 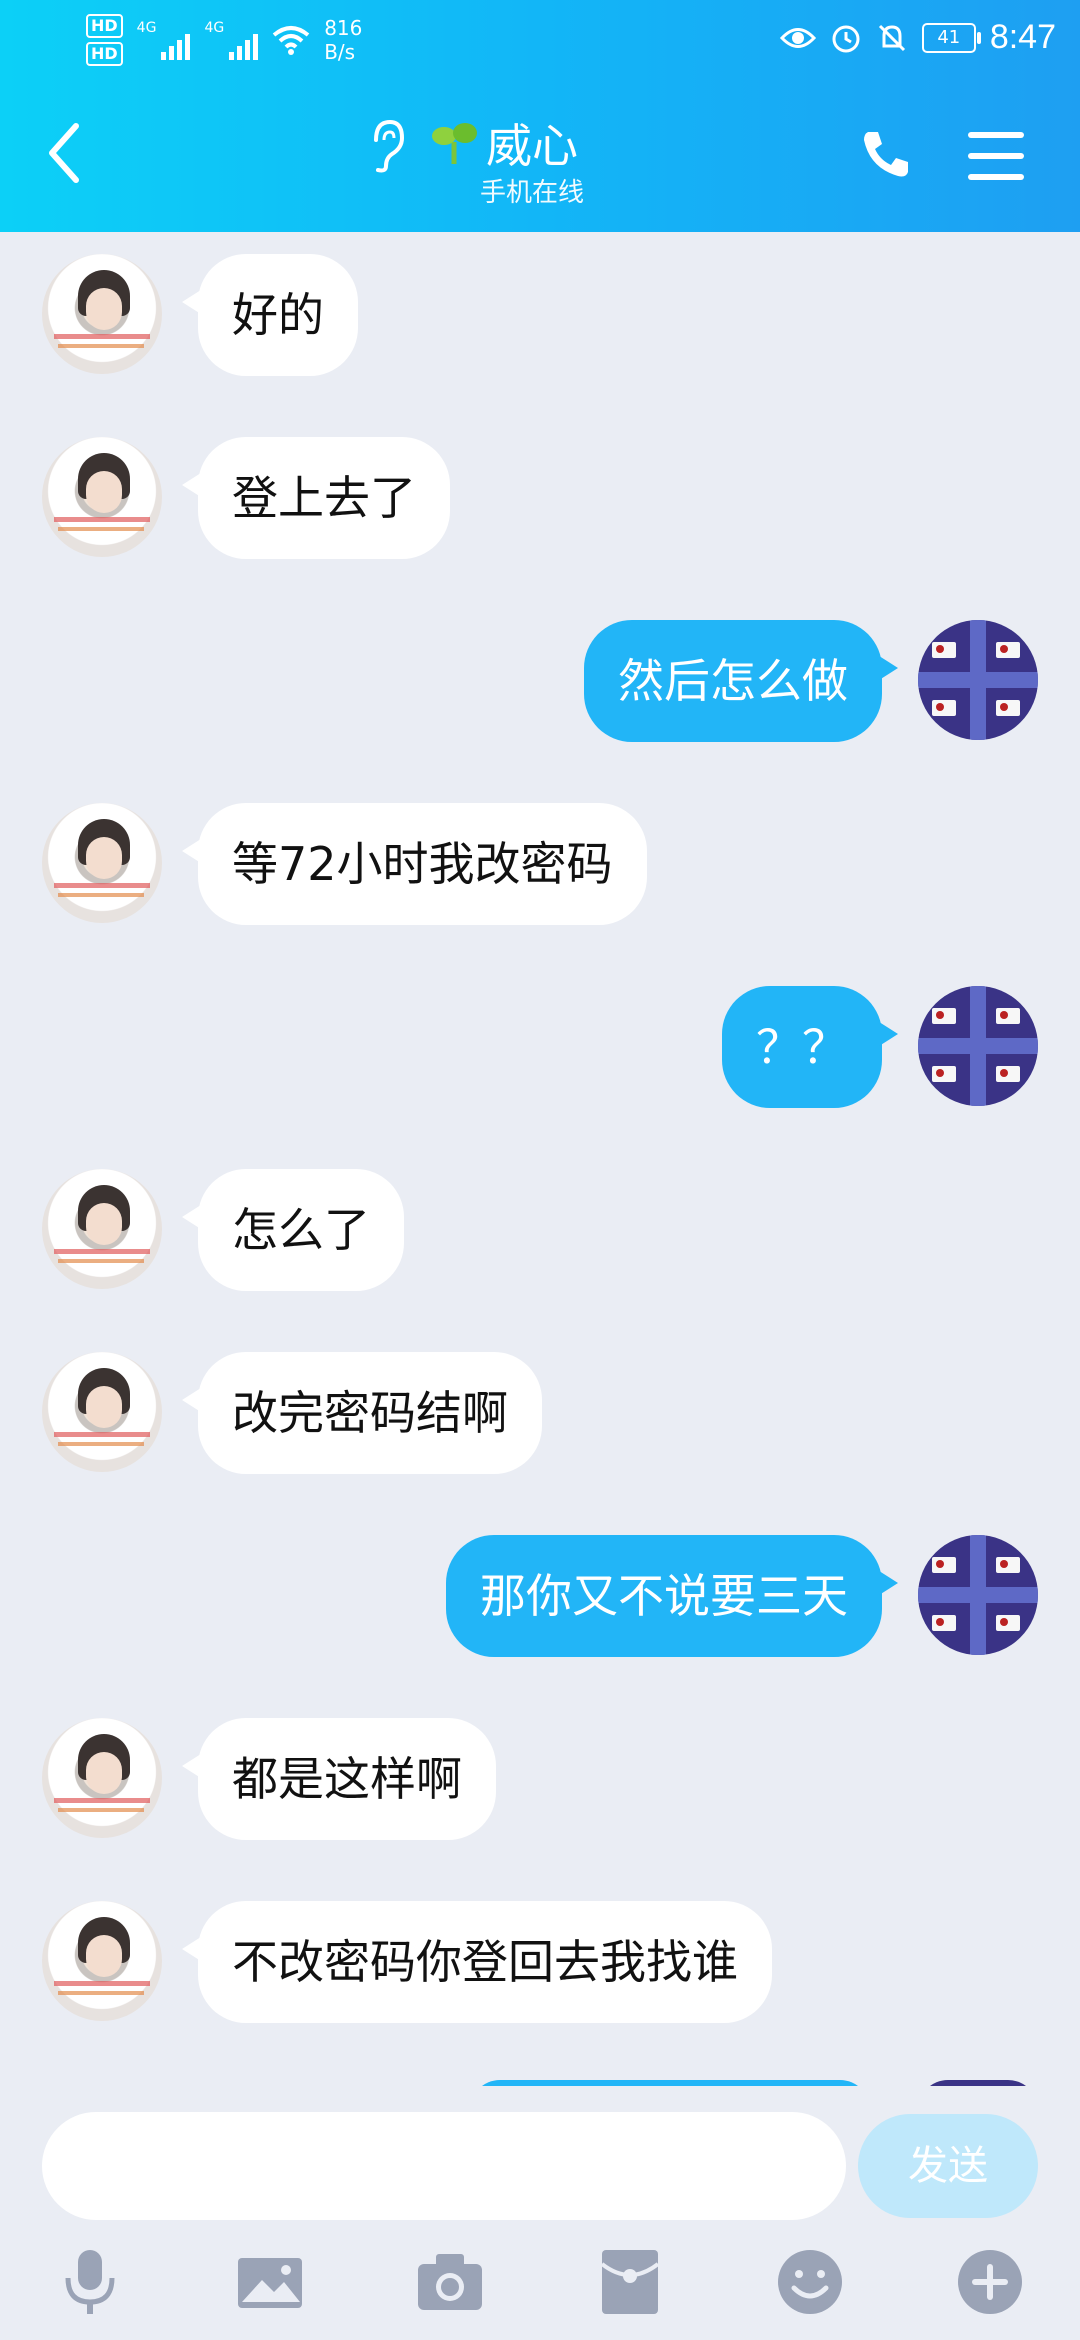 What do you see at coordinates (532, 193) in the screenshot?
I see `online-status: 手机在线` at bounding box center [532, 193].